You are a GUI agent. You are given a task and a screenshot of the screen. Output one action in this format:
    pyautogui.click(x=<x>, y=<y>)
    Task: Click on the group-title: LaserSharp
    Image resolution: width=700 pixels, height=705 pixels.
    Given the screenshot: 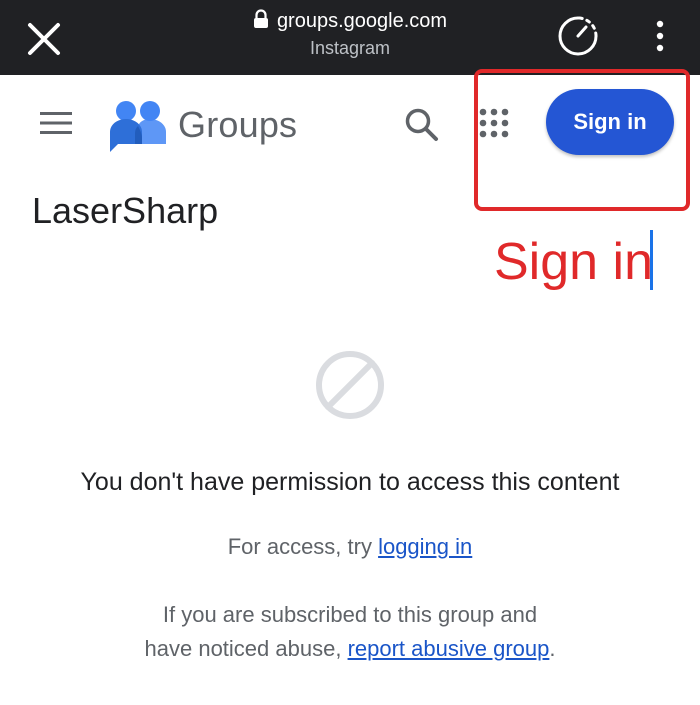 What is the action you would take?
    pyautogui.click(x=125, y=210)
    